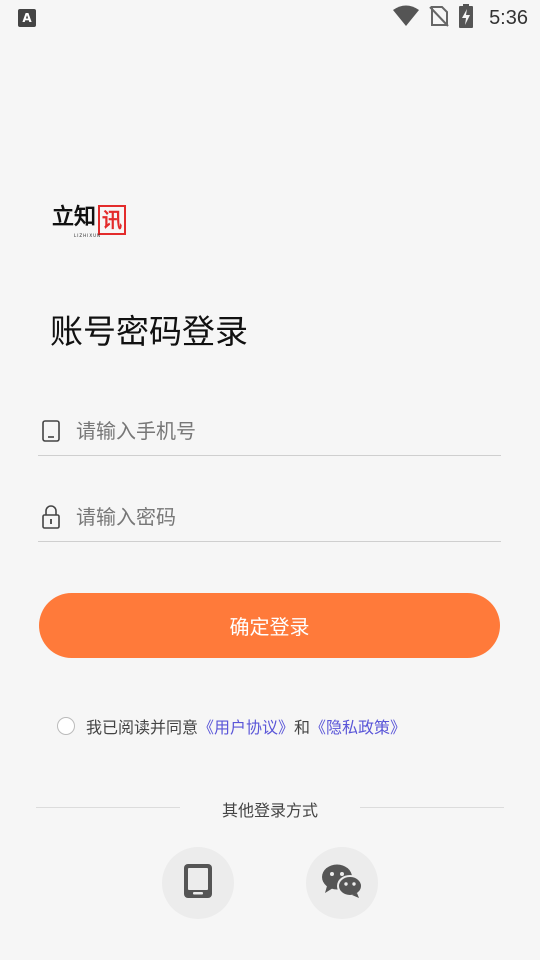 Image resolution: width=540 pixels, height=960 pixels. Describe the element at coordinates (439, 18) in the screenshot. I see `no-sim-icon` at that location.